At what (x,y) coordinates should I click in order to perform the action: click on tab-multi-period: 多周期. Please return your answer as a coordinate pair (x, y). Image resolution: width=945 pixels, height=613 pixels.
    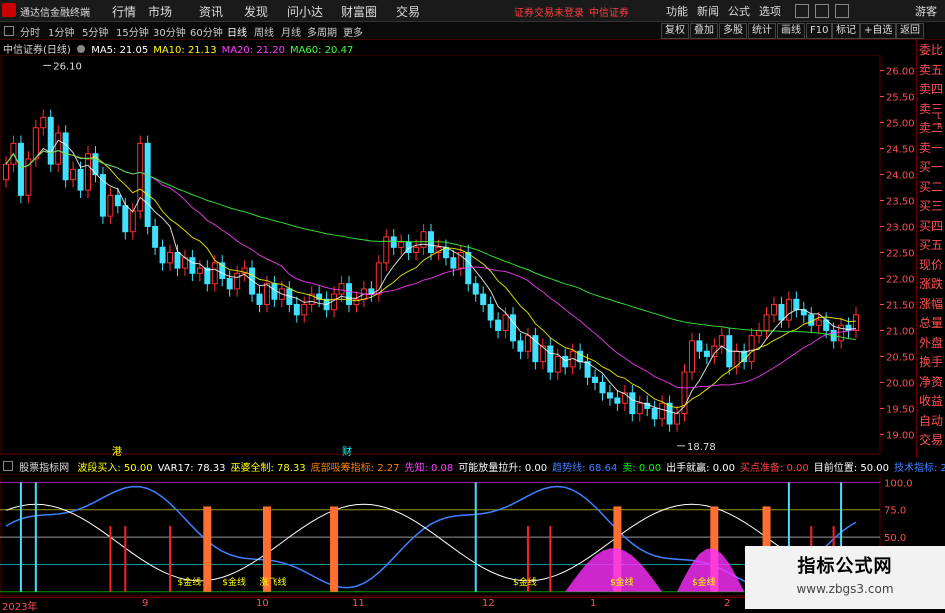
    Looking at the image, I should click on (322, 31).